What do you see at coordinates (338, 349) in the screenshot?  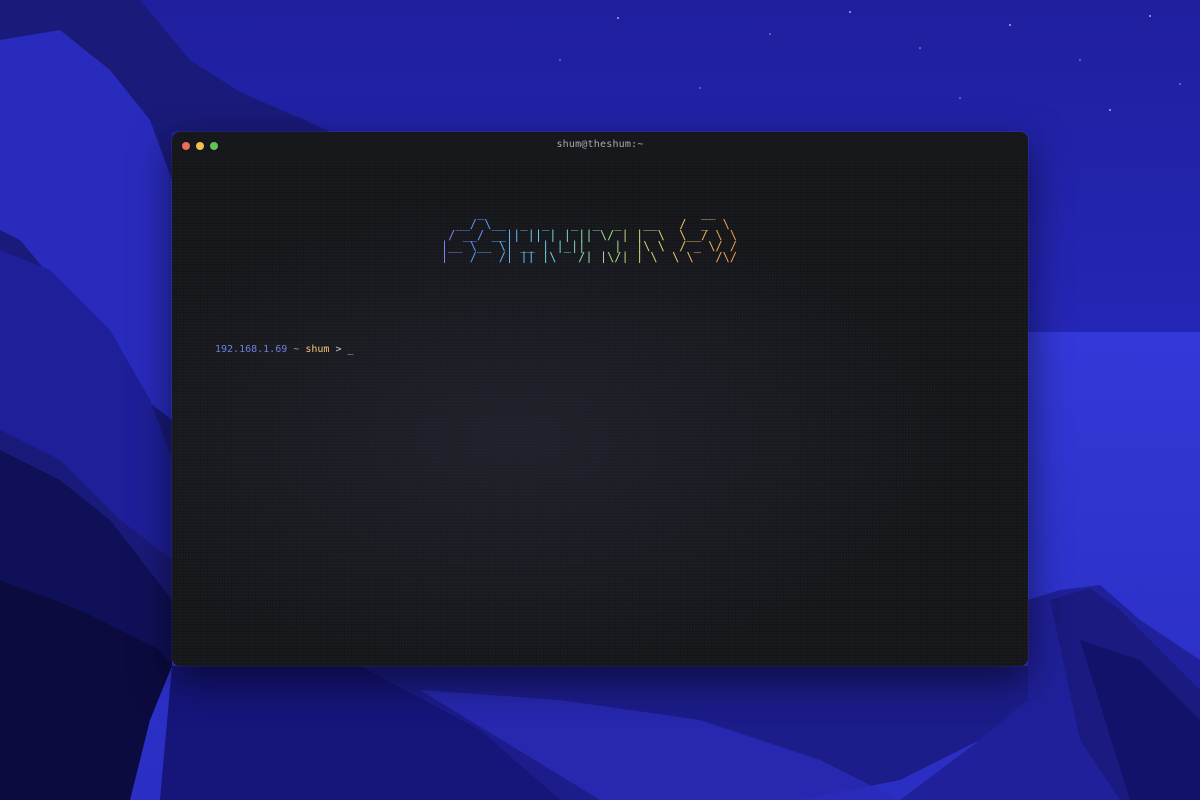 I see `prompt-symbol: >` at bounding box center [338, 349].